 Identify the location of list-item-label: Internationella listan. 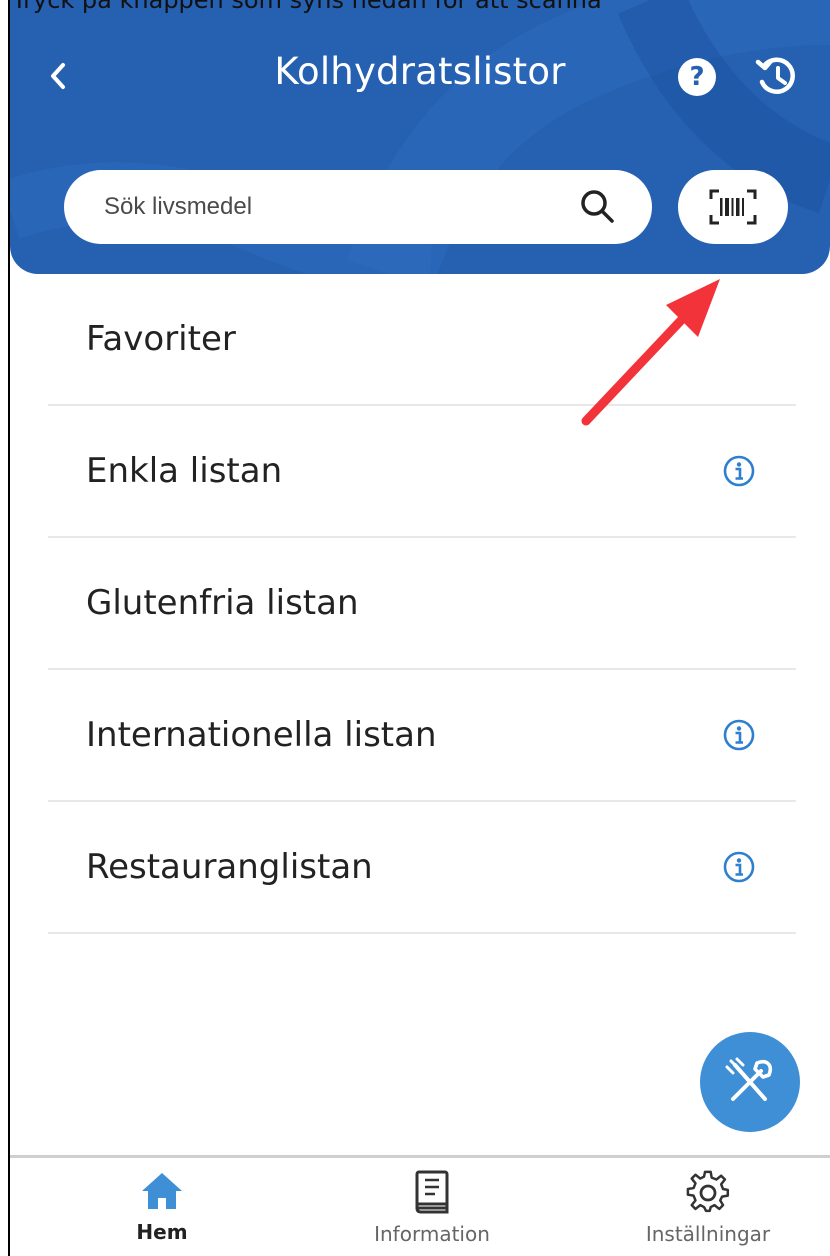
(261, 735).